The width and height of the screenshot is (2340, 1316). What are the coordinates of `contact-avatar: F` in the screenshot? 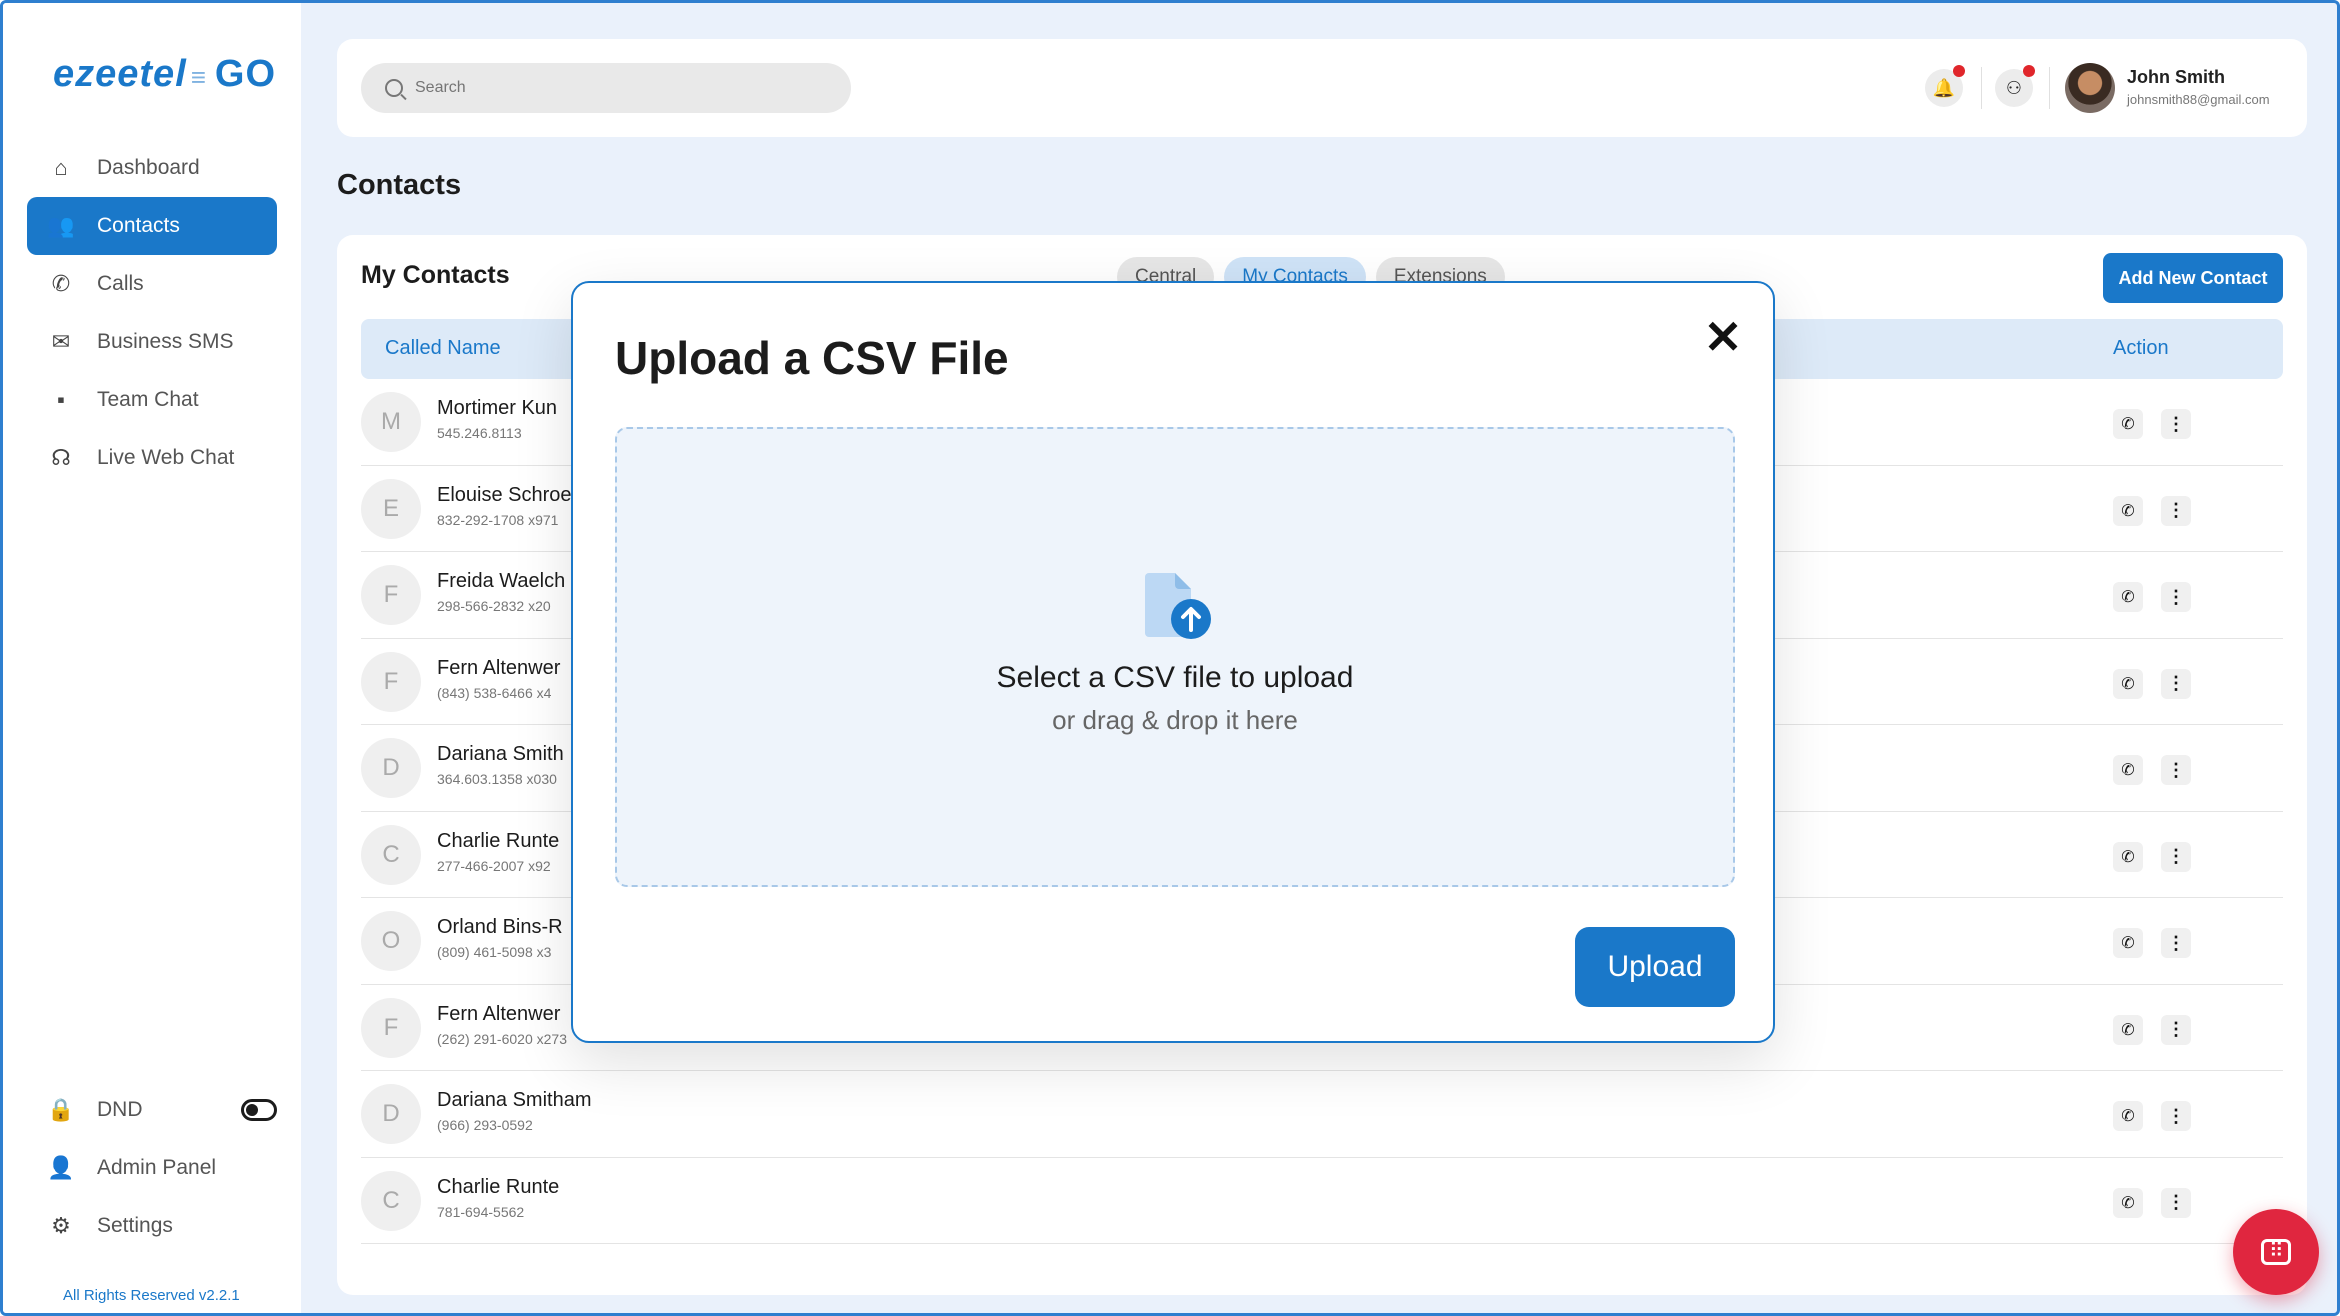 It's located at (391, 681).